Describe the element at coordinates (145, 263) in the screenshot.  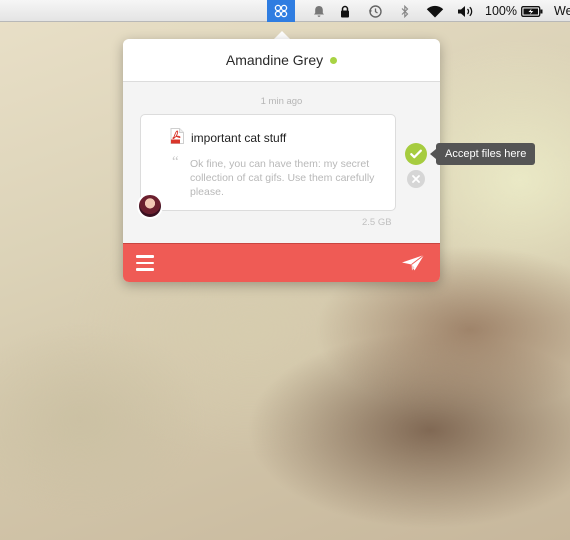
I see `hamburger-menu-icon` at that location.